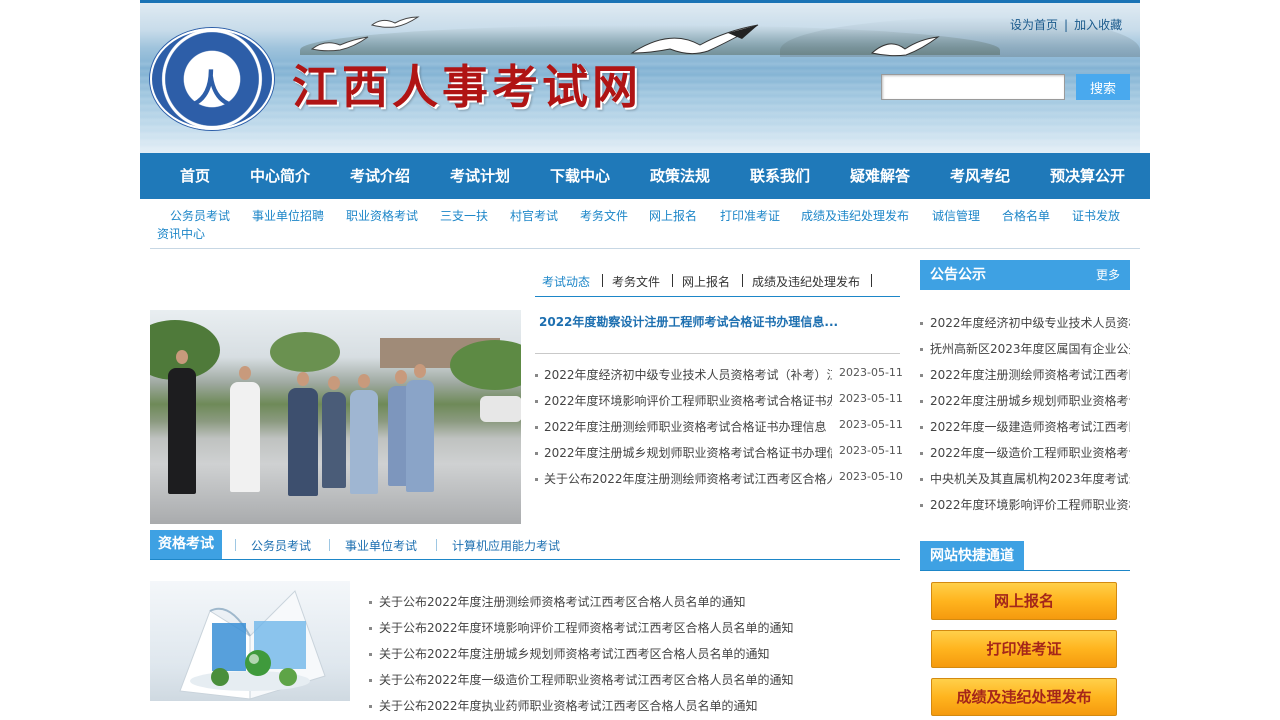 This screenshot has height=720, width=1280. Describe the element at coordinates (580, 176) in the screenshot. I see `nav-item-downloads: 下载中心` at that location.